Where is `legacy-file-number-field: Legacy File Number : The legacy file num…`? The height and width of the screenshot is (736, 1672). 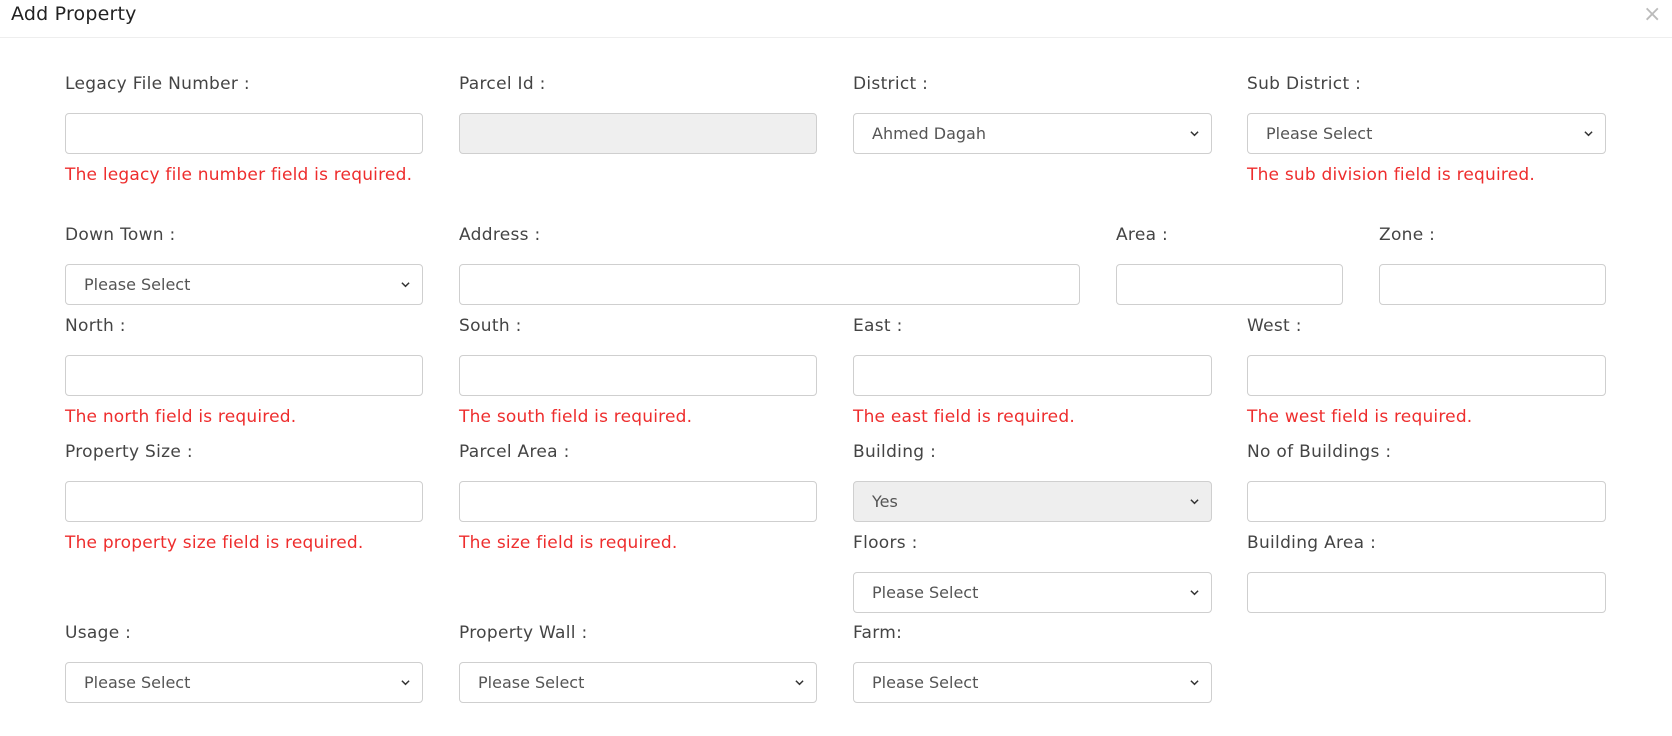 legacy-file-number-field: Legacy File Number : The legacy file num… is located at coordinates (244, 129).